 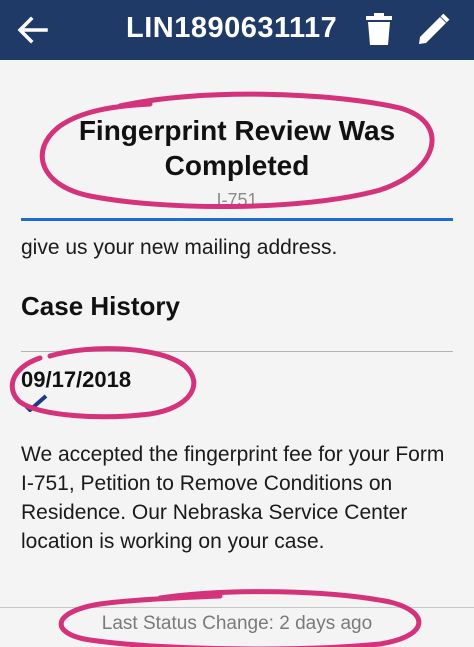 I want to click on case-status-title: Fingerprint Review Was Completed, so click(x=237, y=148).